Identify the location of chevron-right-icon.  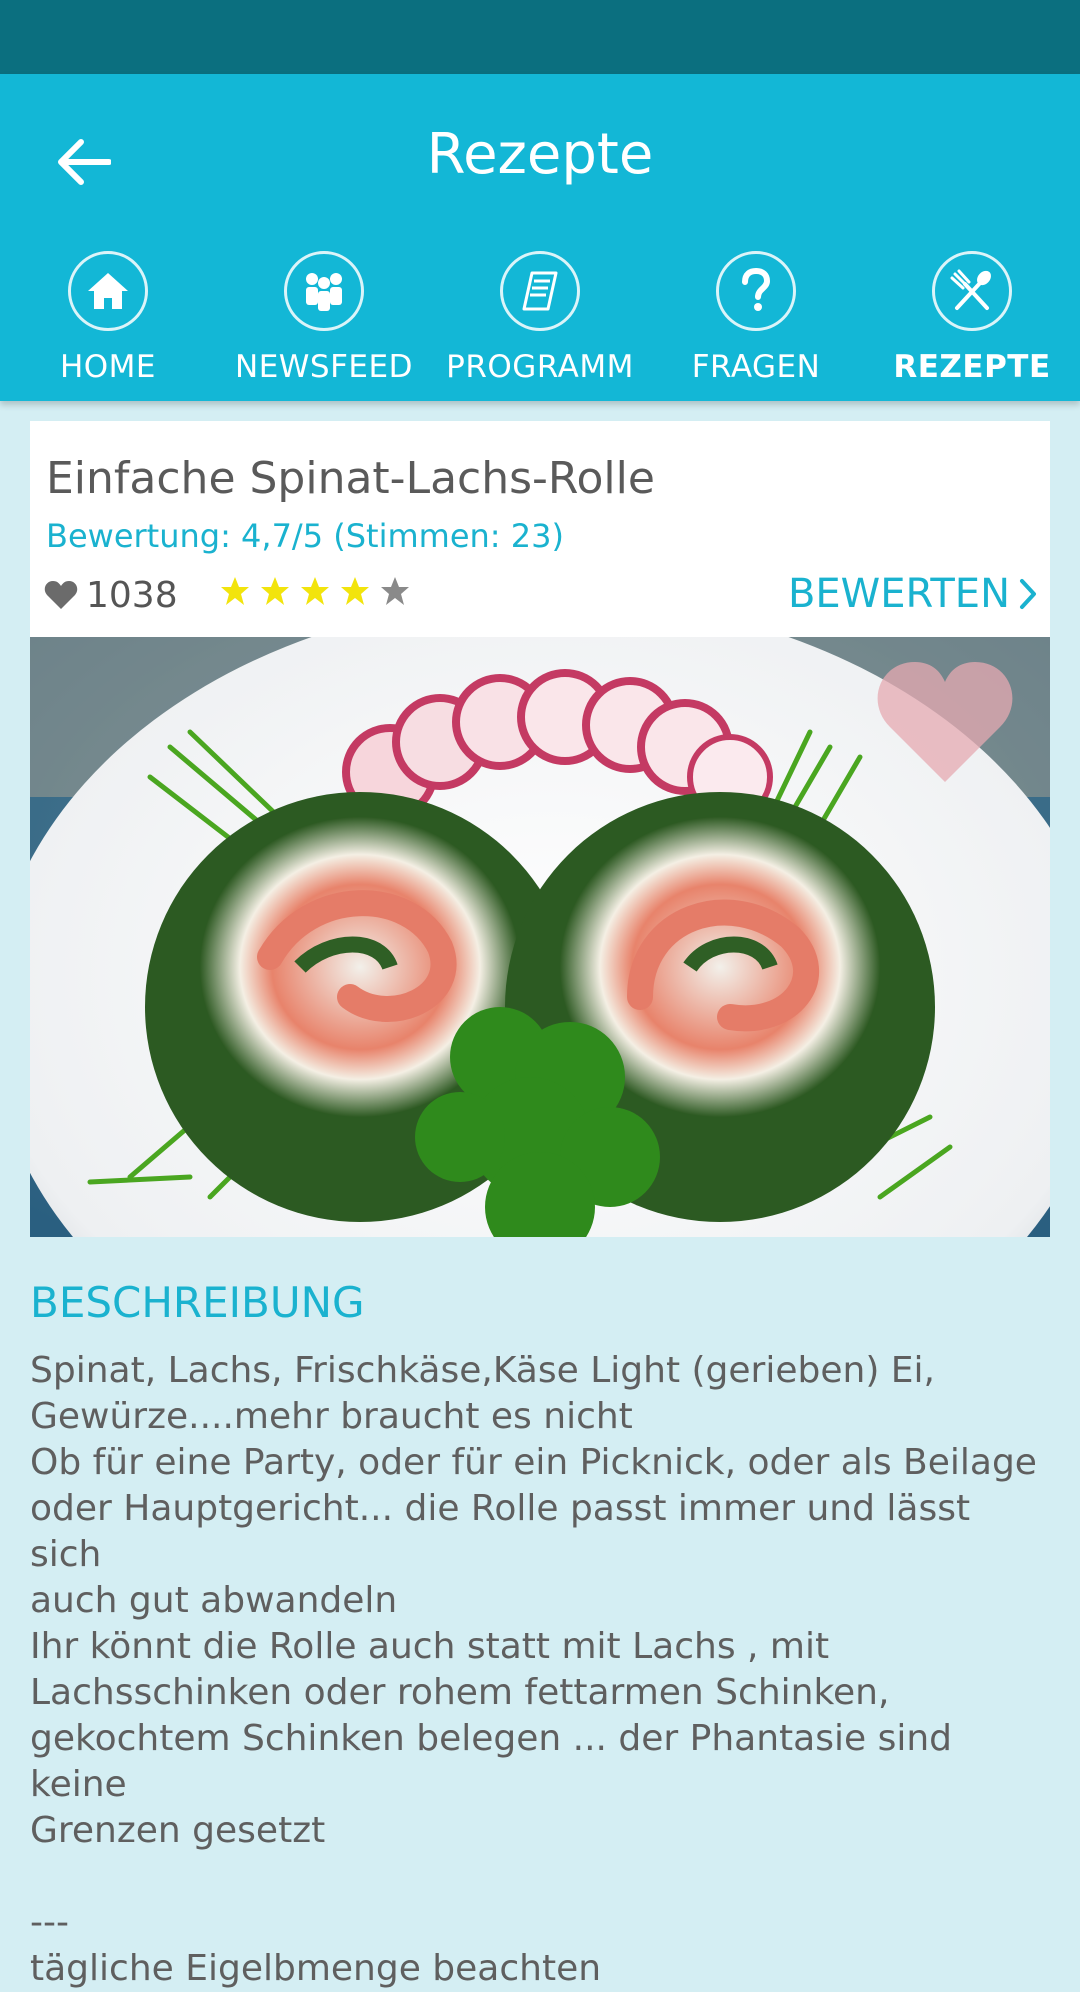
(1028, 594).